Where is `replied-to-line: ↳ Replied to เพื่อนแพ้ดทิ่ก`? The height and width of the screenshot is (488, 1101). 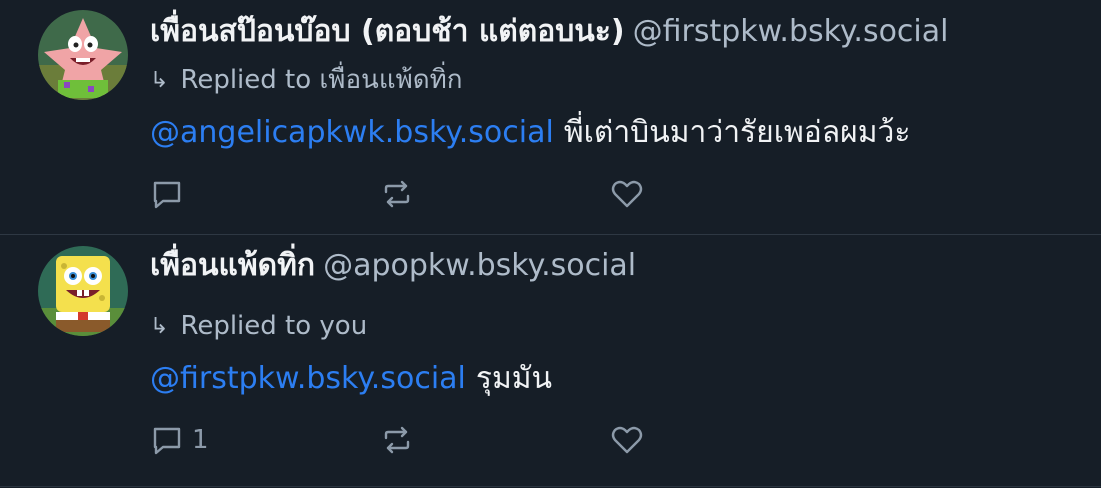
replied-to-line: ↳ Replied to เพื่อนแพ้ดทิ่ก is located at coordinates (306, 80).